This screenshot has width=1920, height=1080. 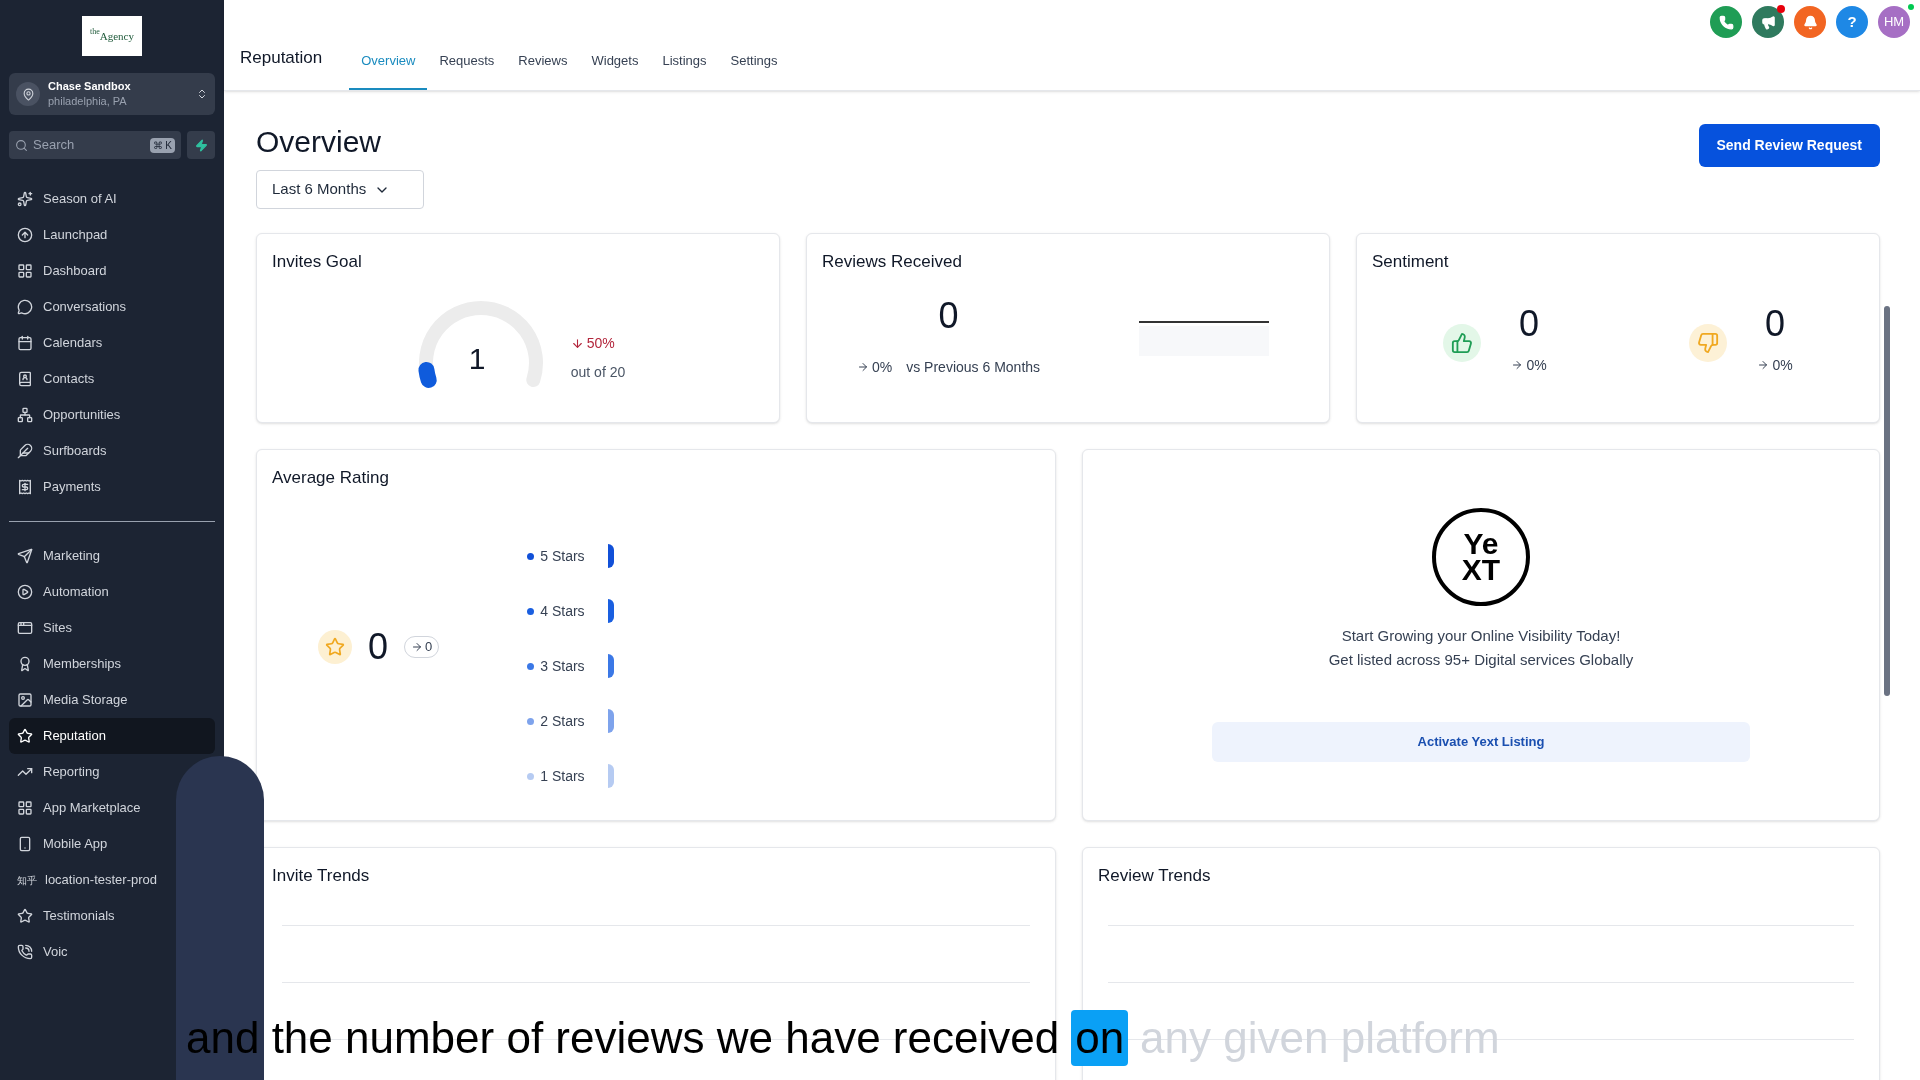 What do you see at coordinates (25, 556) in the screenshot?
I see `paper-plane-icon` at bounding box center [25, 556].